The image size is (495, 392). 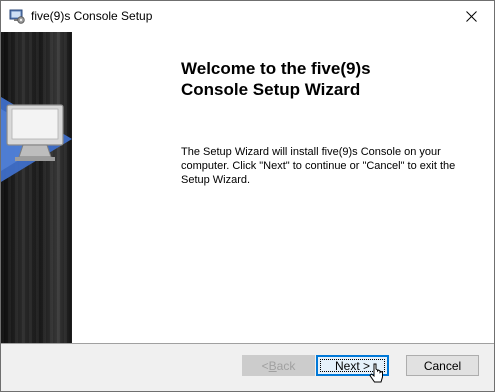 What do you see at coordinates (276, 68) in the screenshot?
I see `wizard-heading-line-1: Welcome to the five(9)s` at bounding box center [276, 68].